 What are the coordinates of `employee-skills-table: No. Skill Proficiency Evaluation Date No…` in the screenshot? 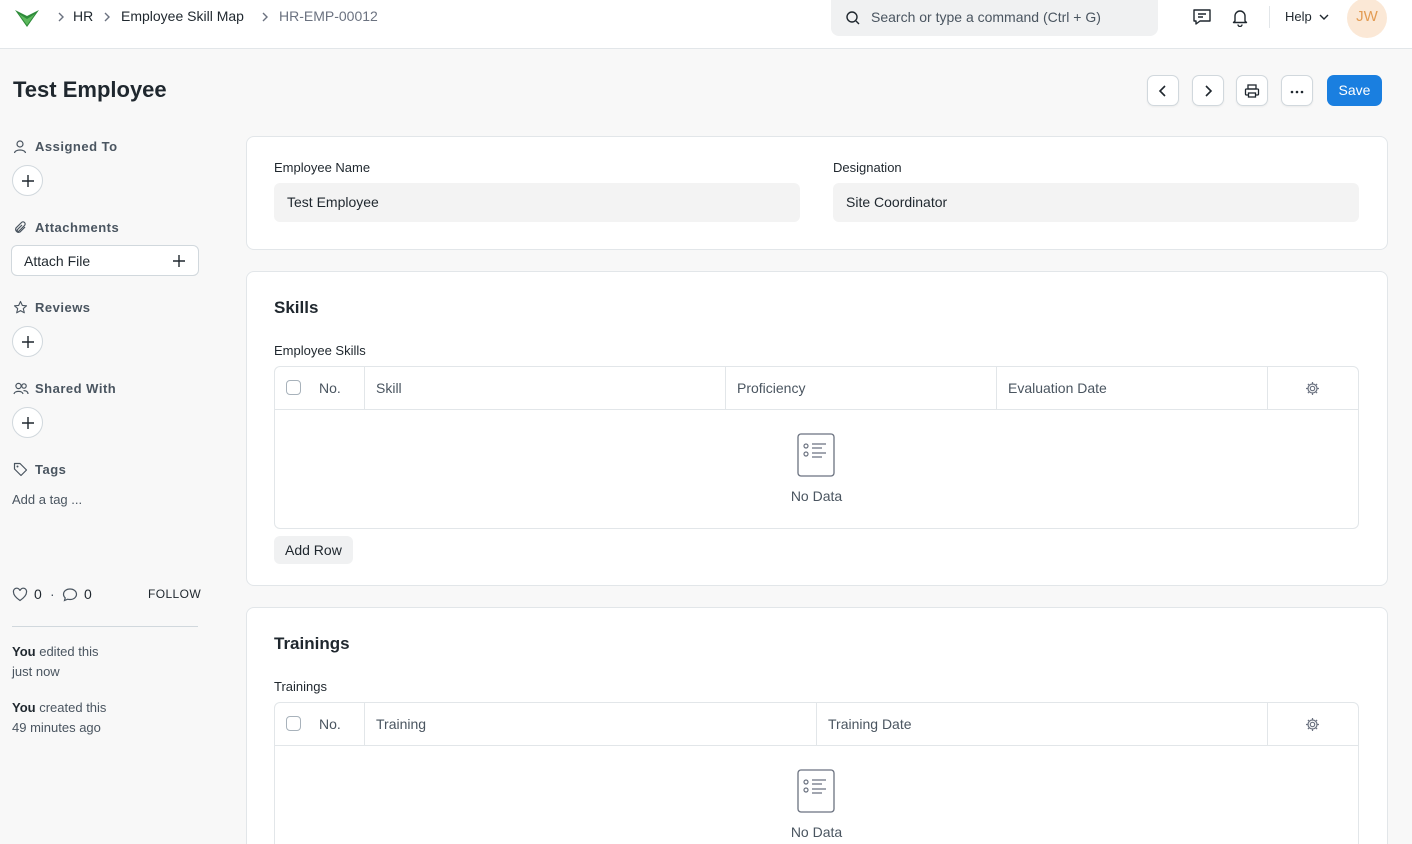 It's located at (816, 447).